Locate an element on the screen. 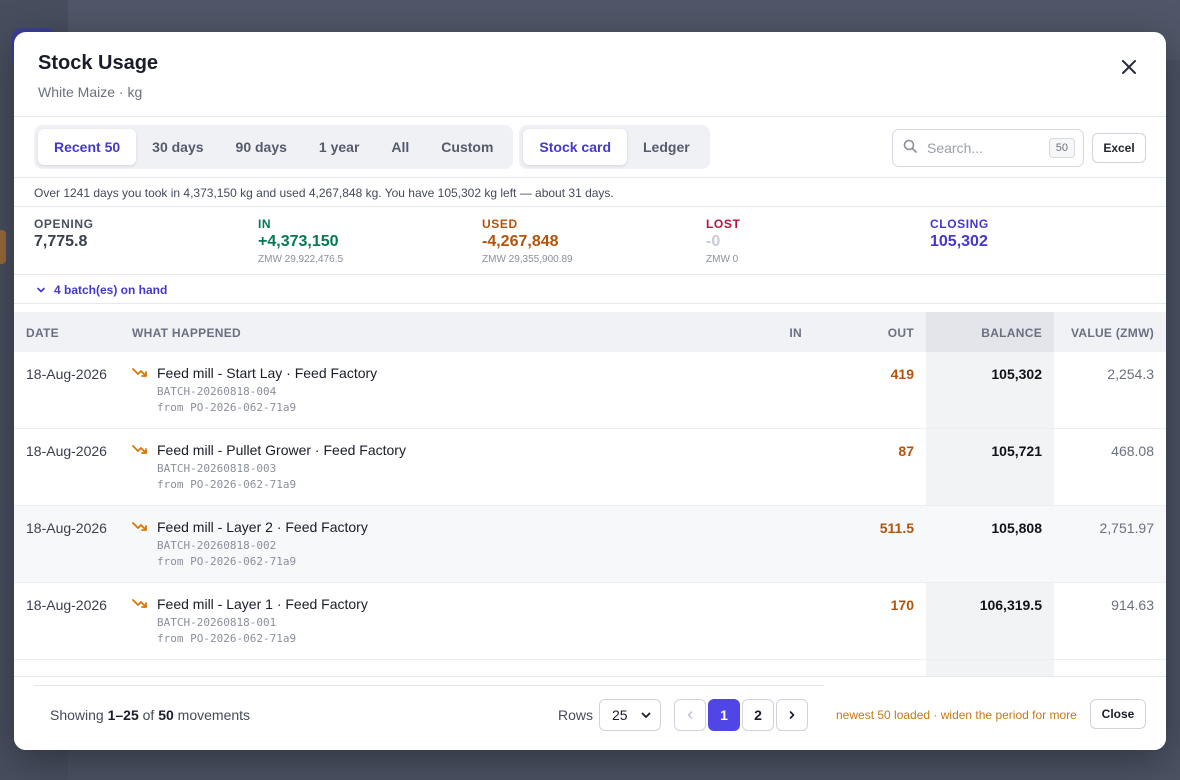  modal-title: Stock Usage is located at coordinates (98, 63).